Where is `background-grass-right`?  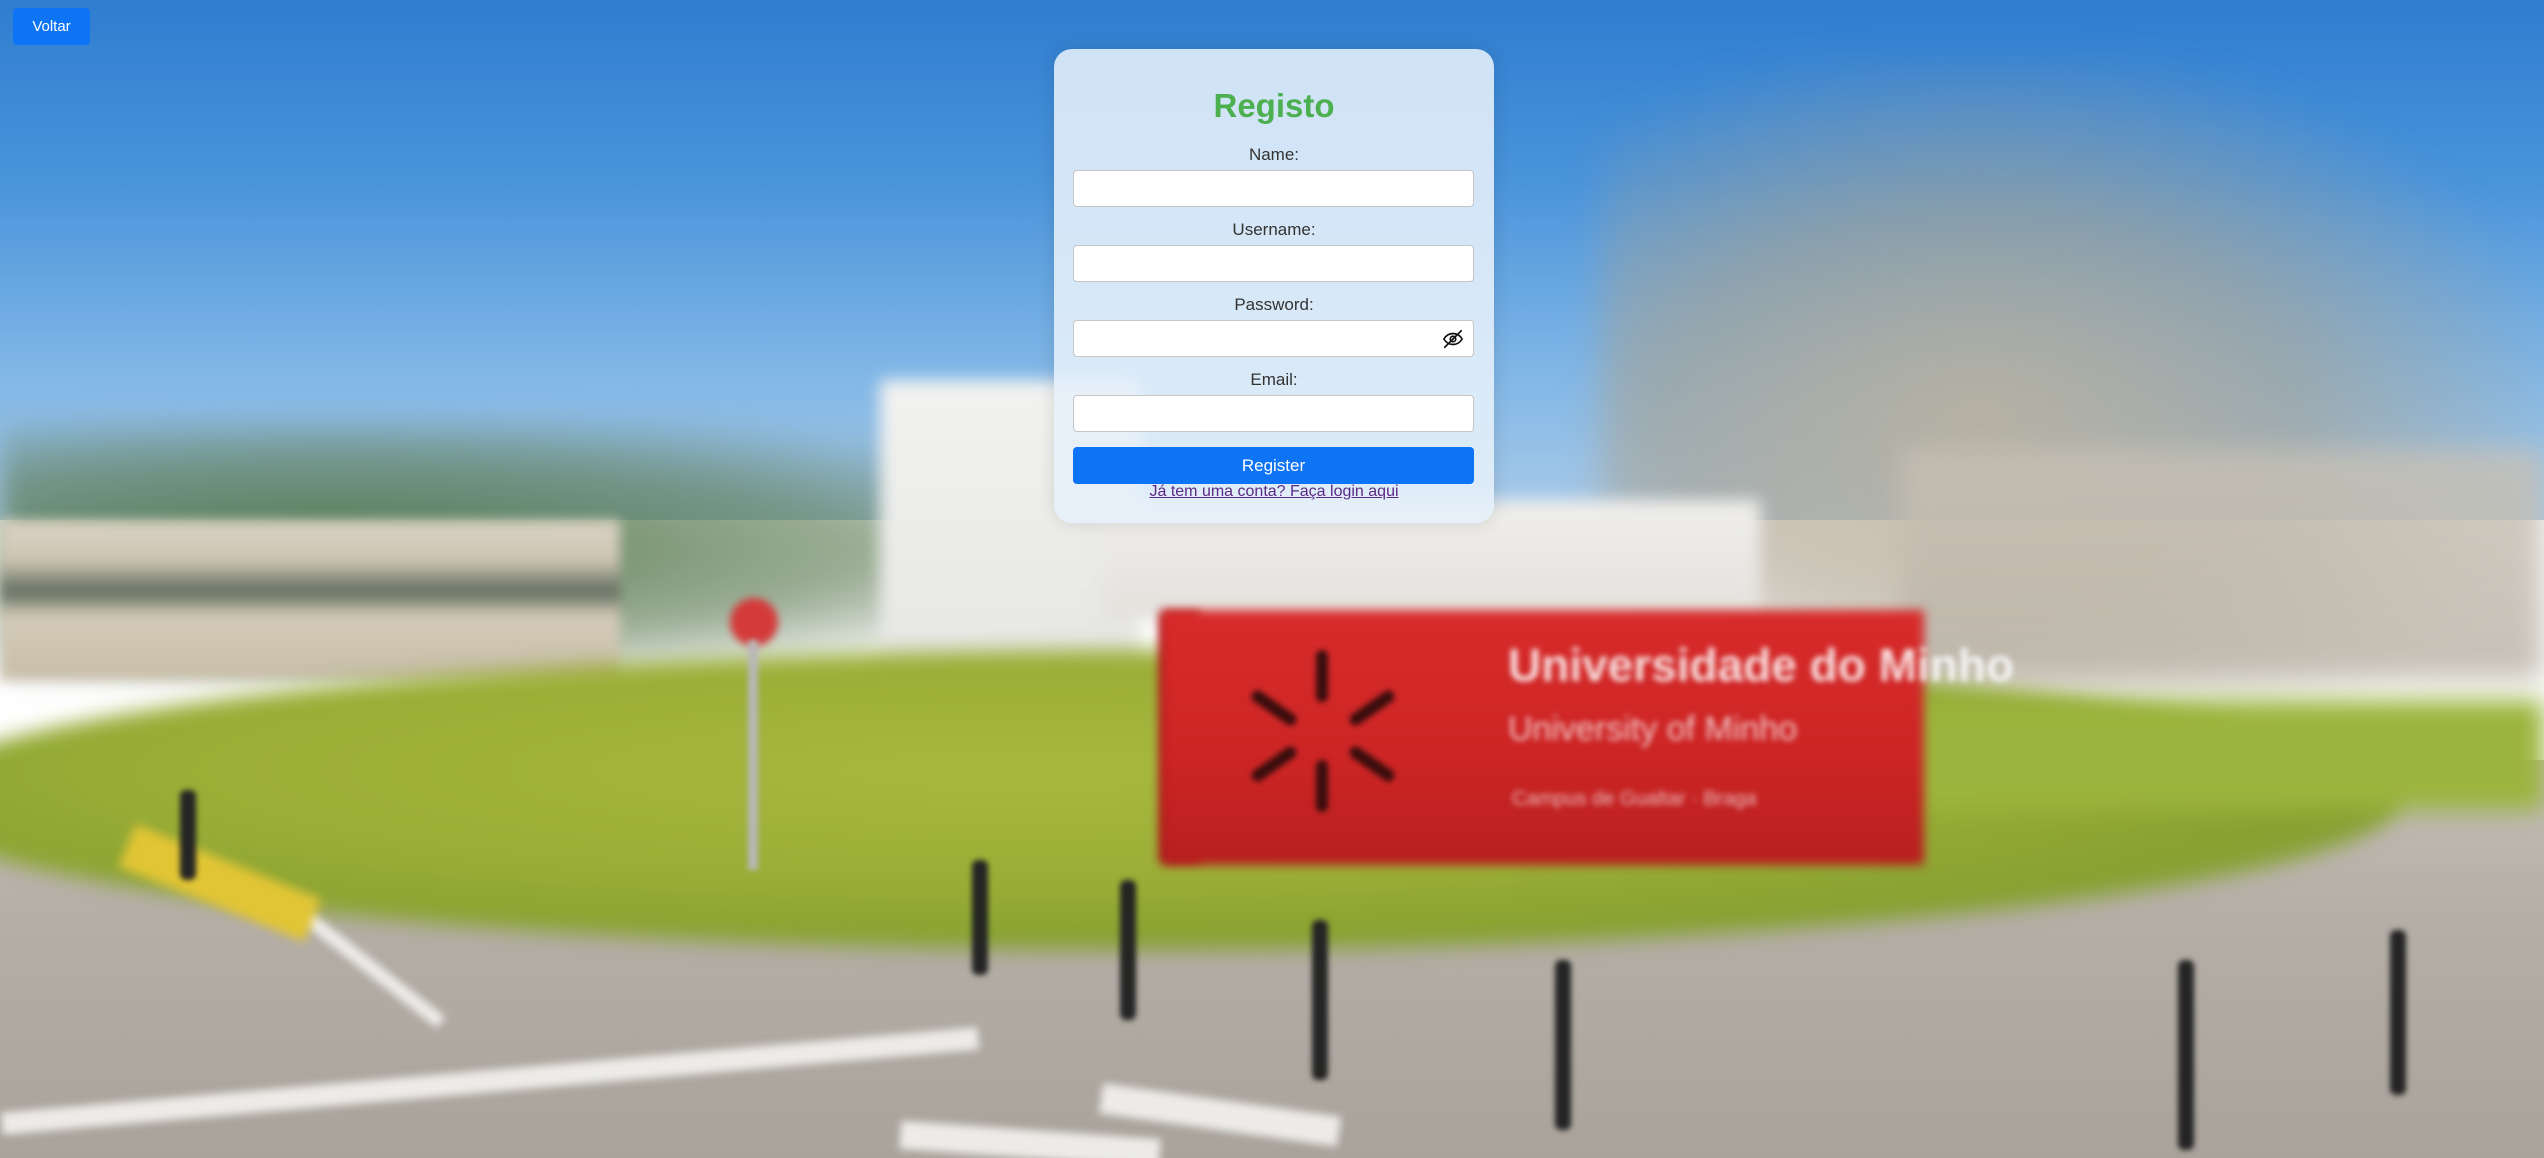 background-grass-right is located at coordinates (2197, 755).